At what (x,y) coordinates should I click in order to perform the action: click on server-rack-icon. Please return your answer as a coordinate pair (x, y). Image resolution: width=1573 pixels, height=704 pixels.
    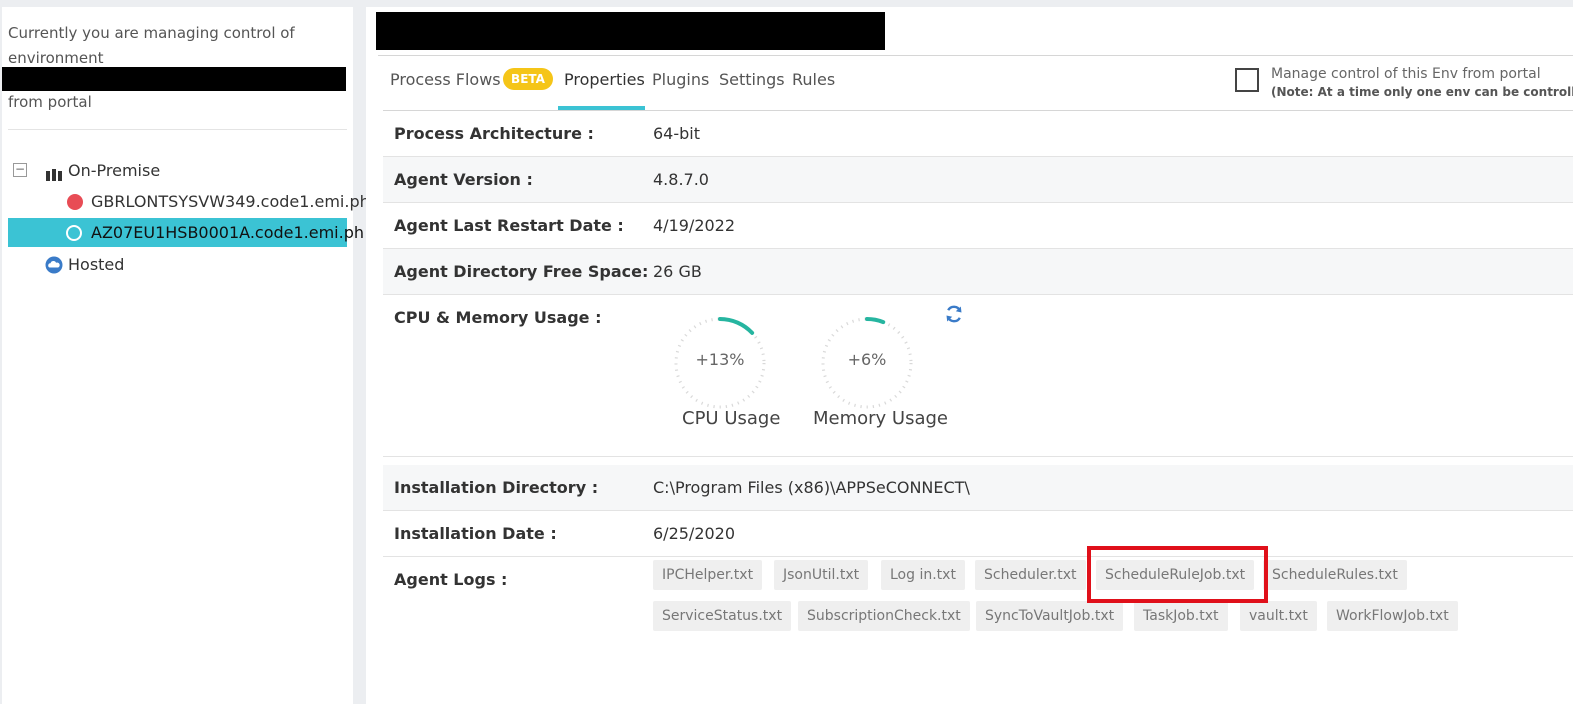
    Looking at the image, I should click on (54, 175).